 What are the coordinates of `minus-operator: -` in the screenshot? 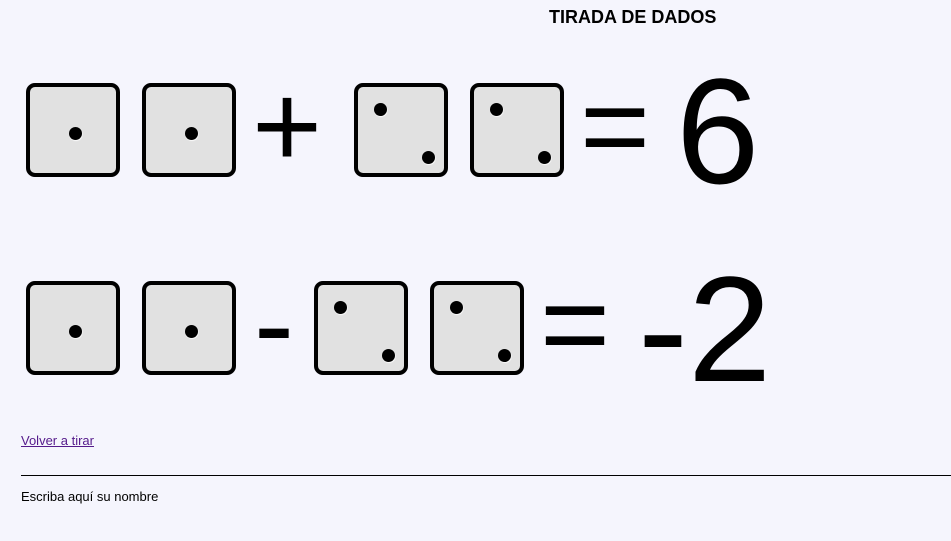 It's located at (274, 324).